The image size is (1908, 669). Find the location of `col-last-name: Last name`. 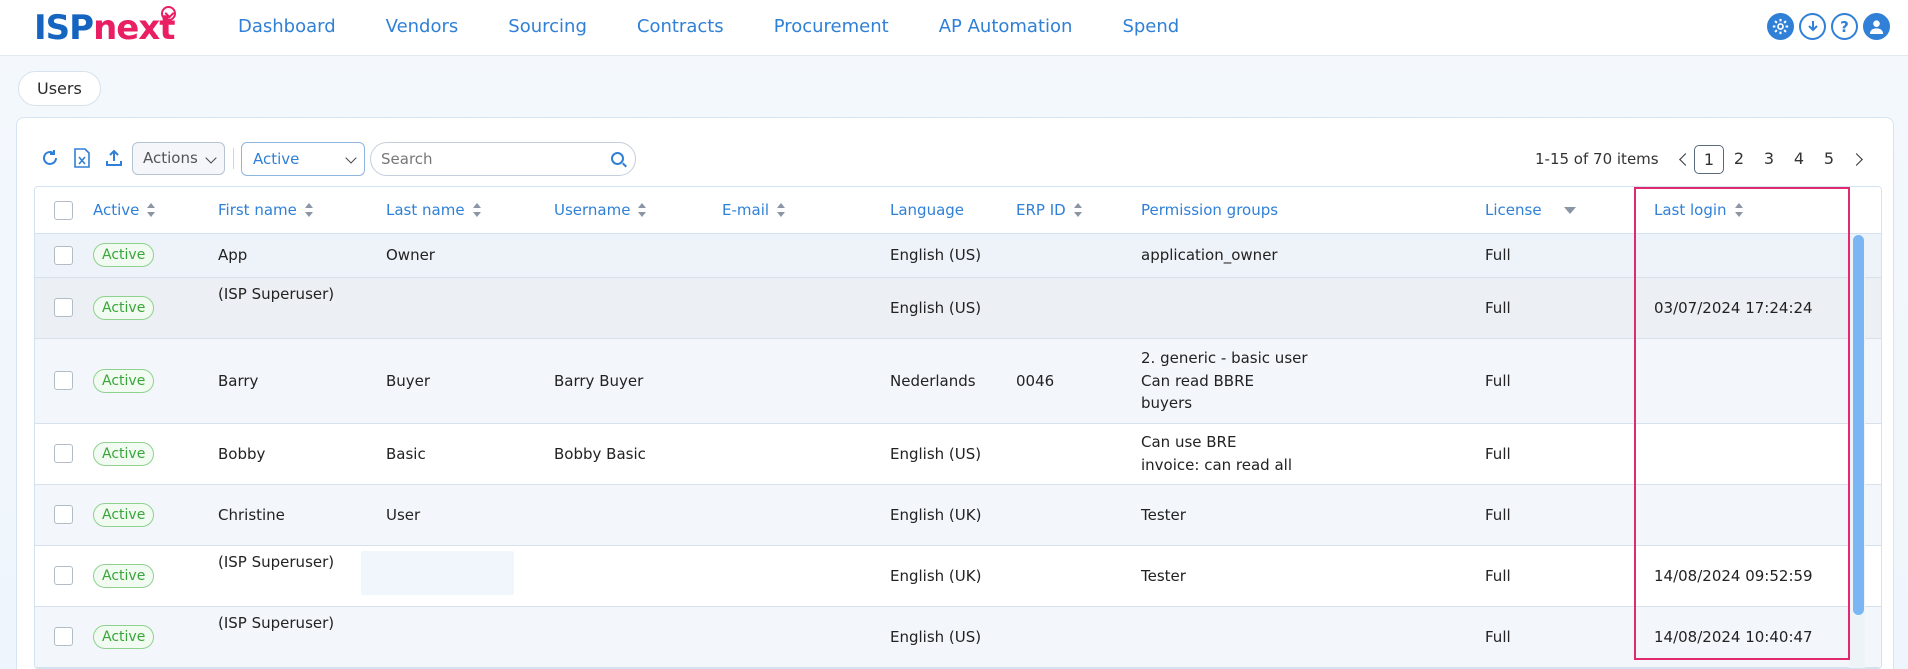

col-last-name: Last name is located at coordinates (433, 210).